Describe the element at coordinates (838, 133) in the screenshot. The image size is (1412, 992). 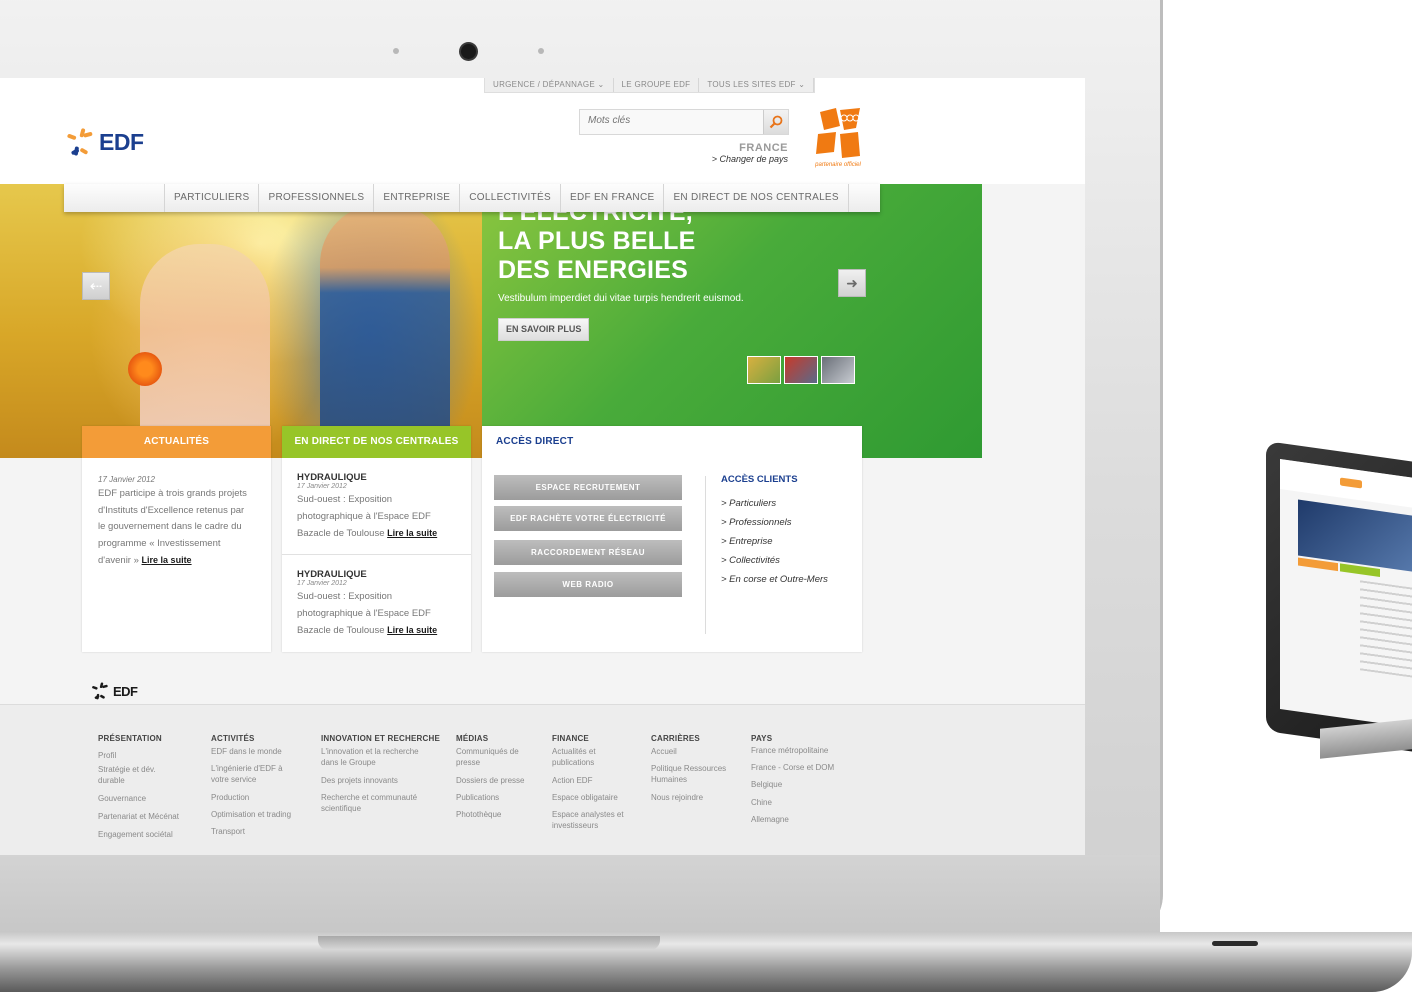
I see `london-2012-logo-icon` at that location.